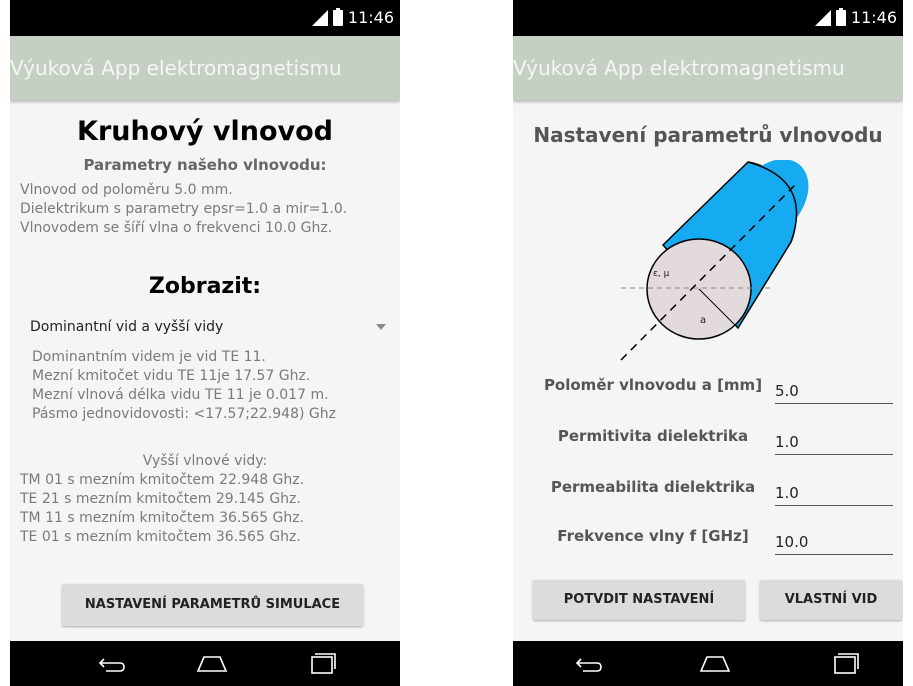 The height and width of the screenshot is (686, 913). I want to click on dropdown-arrow-icon, so click(381, 327).